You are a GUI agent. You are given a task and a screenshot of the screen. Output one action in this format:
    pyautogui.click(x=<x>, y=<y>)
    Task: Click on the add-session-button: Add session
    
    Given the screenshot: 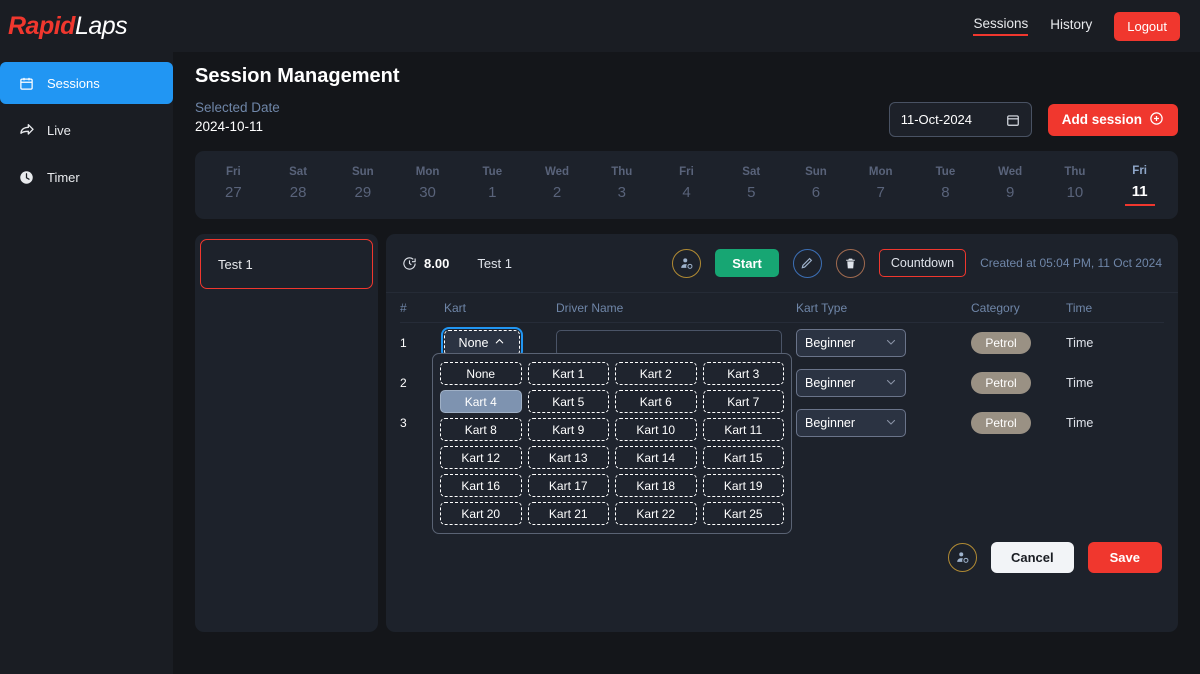 What is the action you would take?
    pyautogui.click(x=1112, y=119)
    